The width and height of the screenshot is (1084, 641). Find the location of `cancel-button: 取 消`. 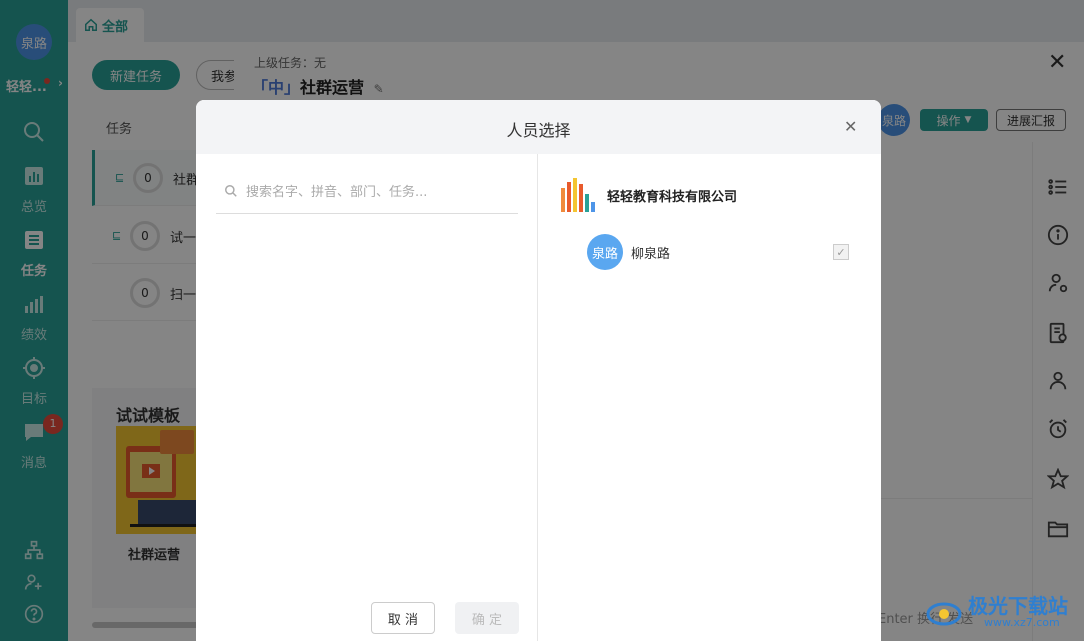

cancel-button: 取 消 is located at coordinates (403, 618).